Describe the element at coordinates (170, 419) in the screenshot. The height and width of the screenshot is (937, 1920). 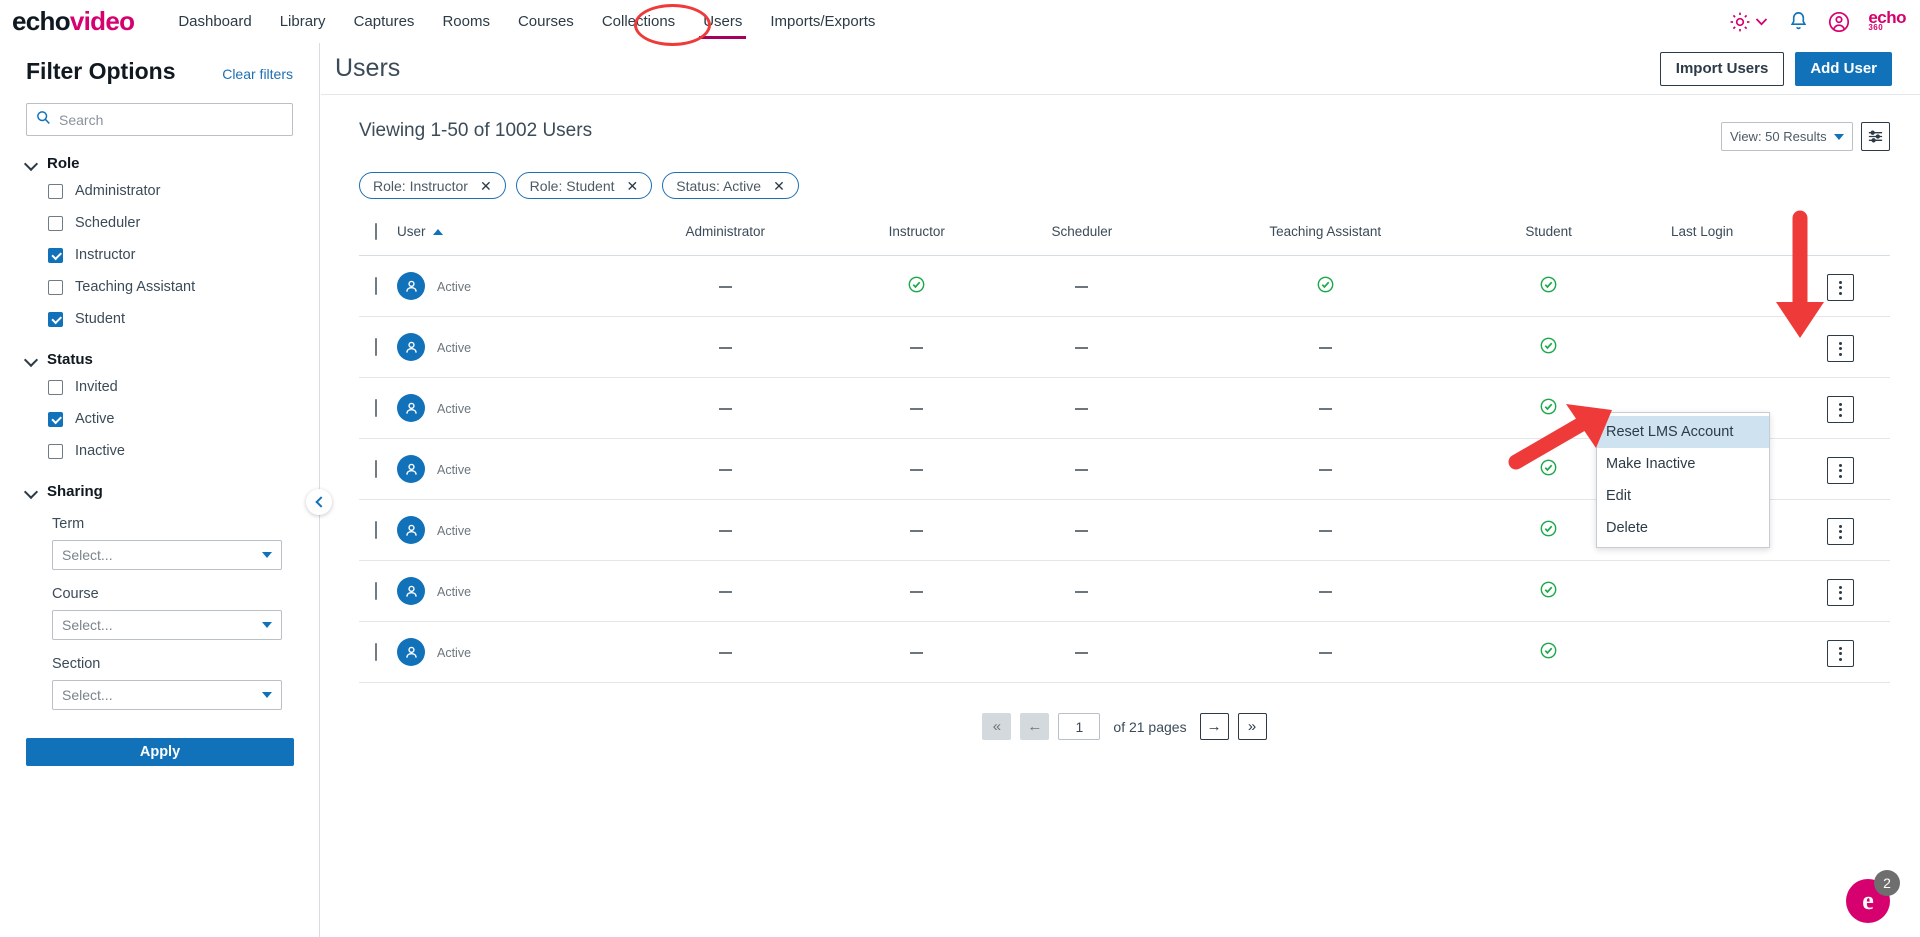
I see `filter-checkbox-active: Active` at that location.